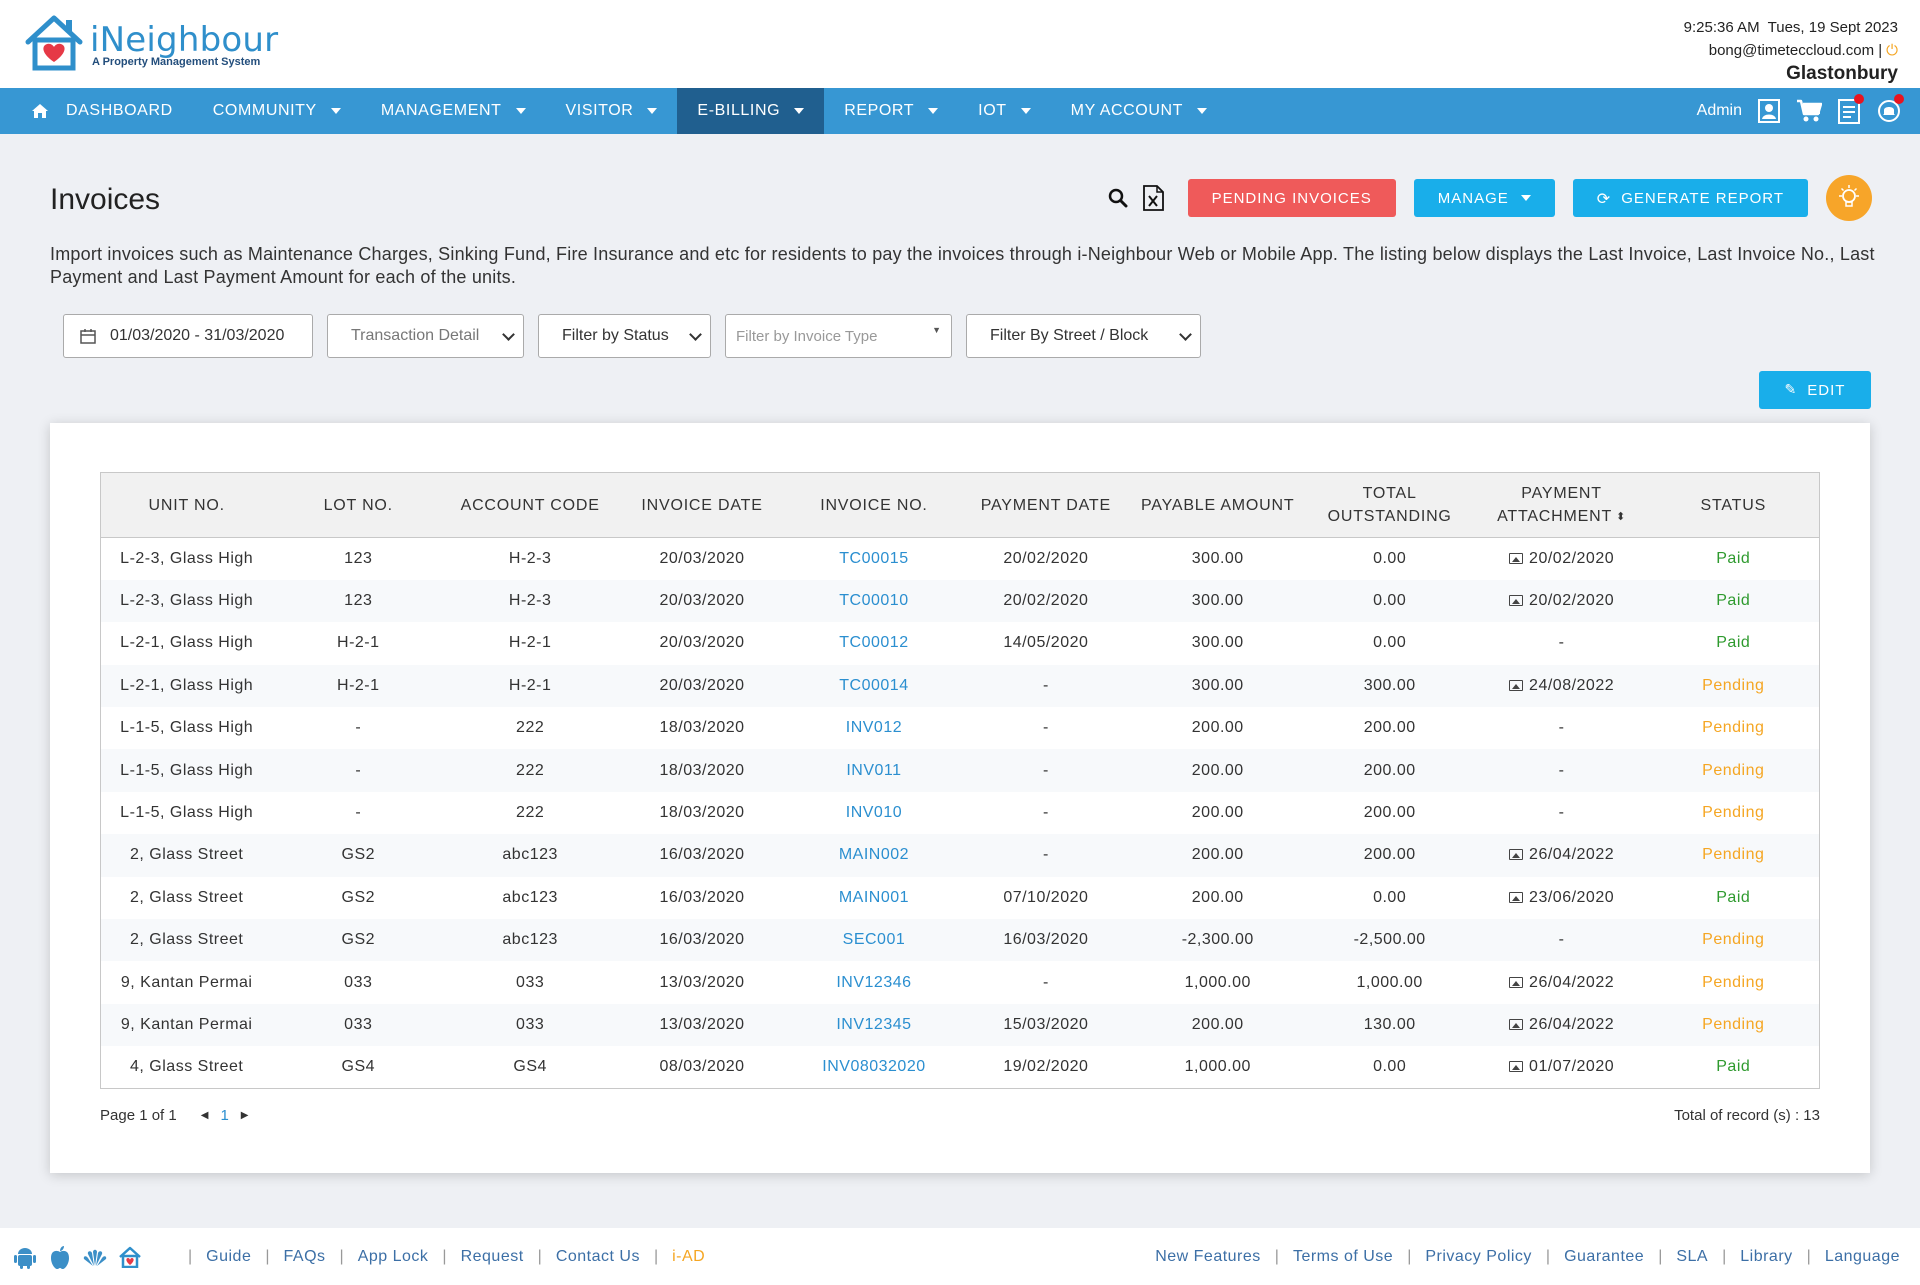 The width and height of the screenshot is (1920, 1285). I want to click on date-range-picker: 01/03/2020 - 31/03/2020, so click(188, 336).